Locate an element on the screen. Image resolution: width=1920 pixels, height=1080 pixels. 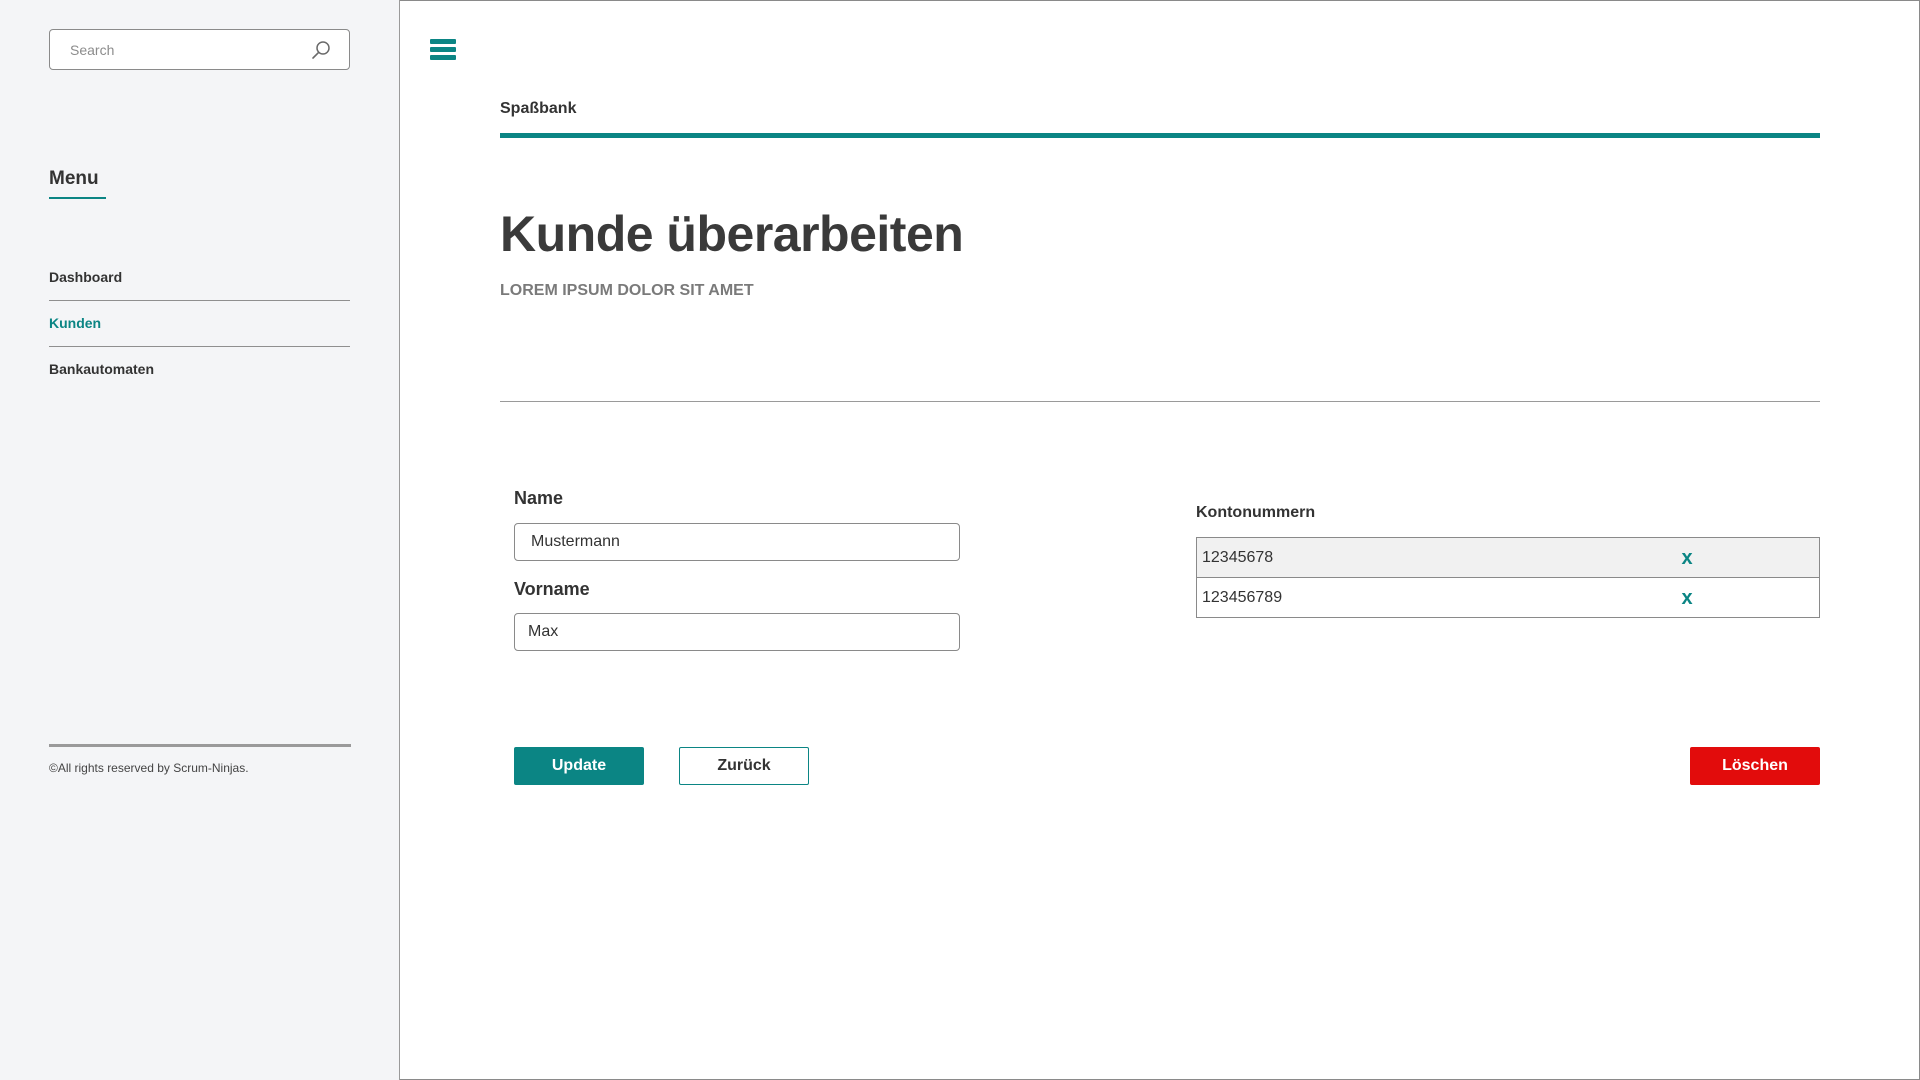
brand-bar is located at coordinates (1160, 135).